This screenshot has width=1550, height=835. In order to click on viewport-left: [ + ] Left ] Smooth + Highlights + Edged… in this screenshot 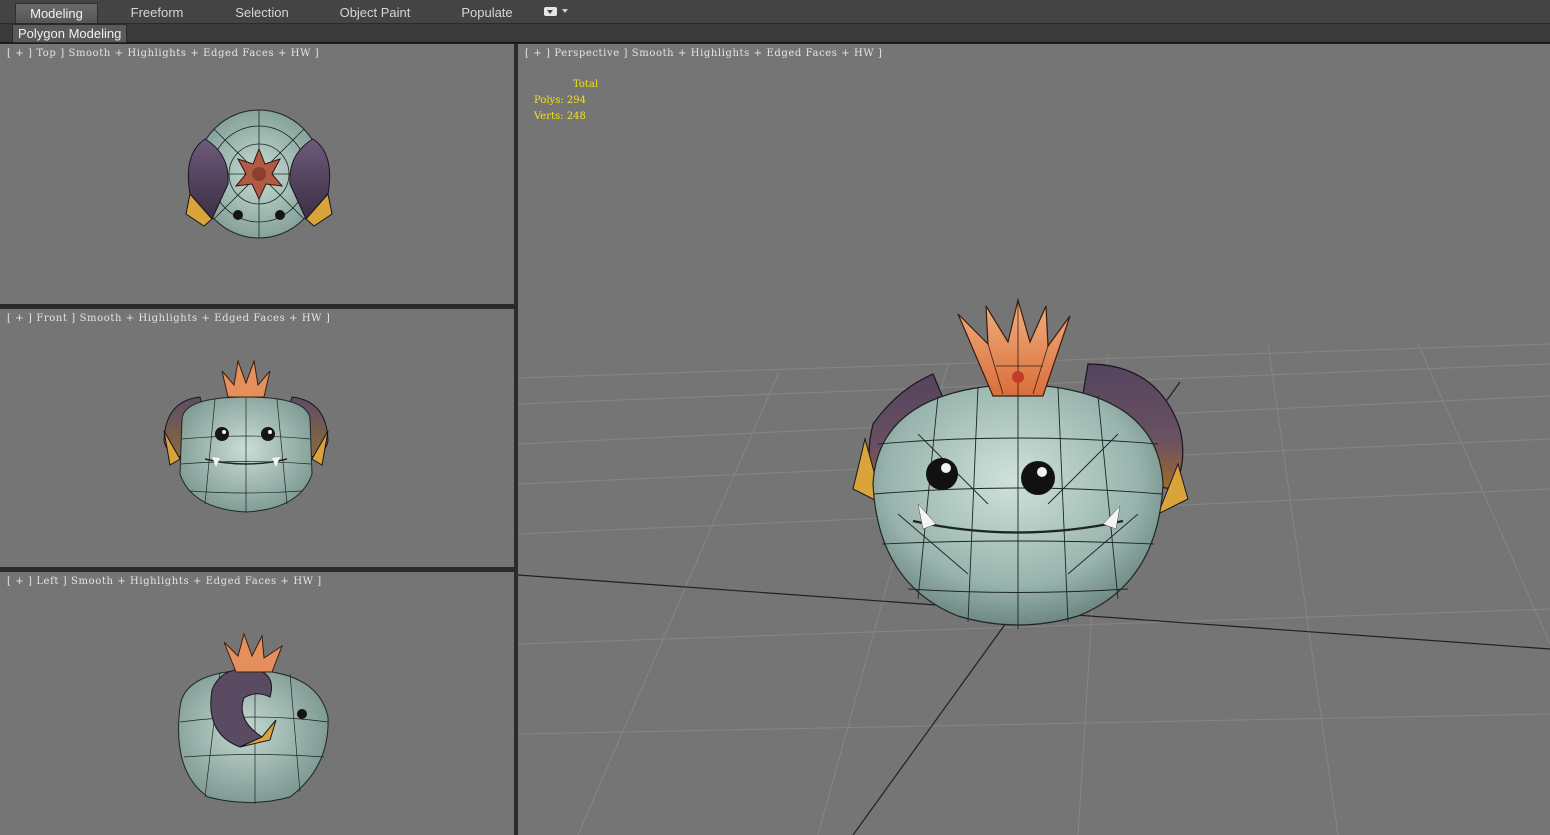, I will do `click(257, 703)`.